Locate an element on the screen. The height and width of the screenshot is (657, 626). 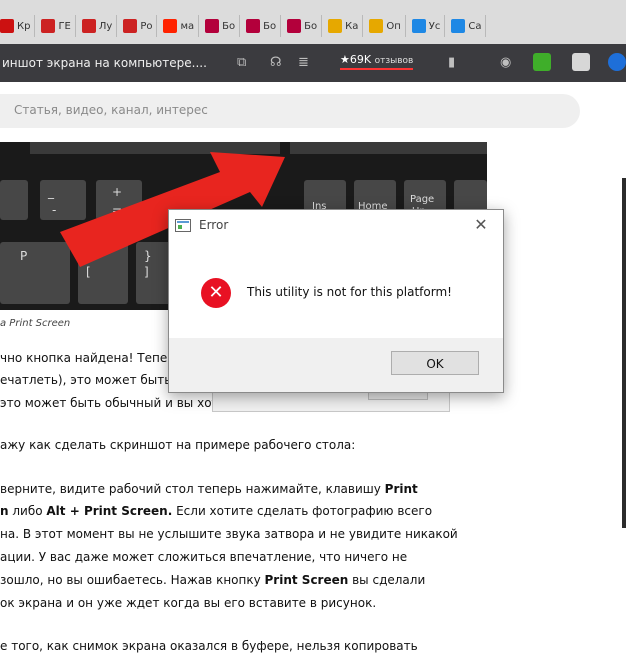
dialog-title: Error is located at coordinates (214, 225).